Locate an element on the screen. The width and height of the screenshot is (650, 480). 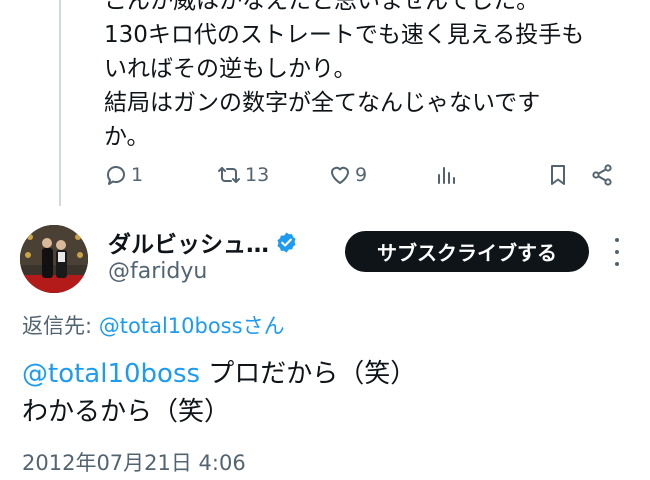
bookmark-icon is located at coordinates (558, 175).